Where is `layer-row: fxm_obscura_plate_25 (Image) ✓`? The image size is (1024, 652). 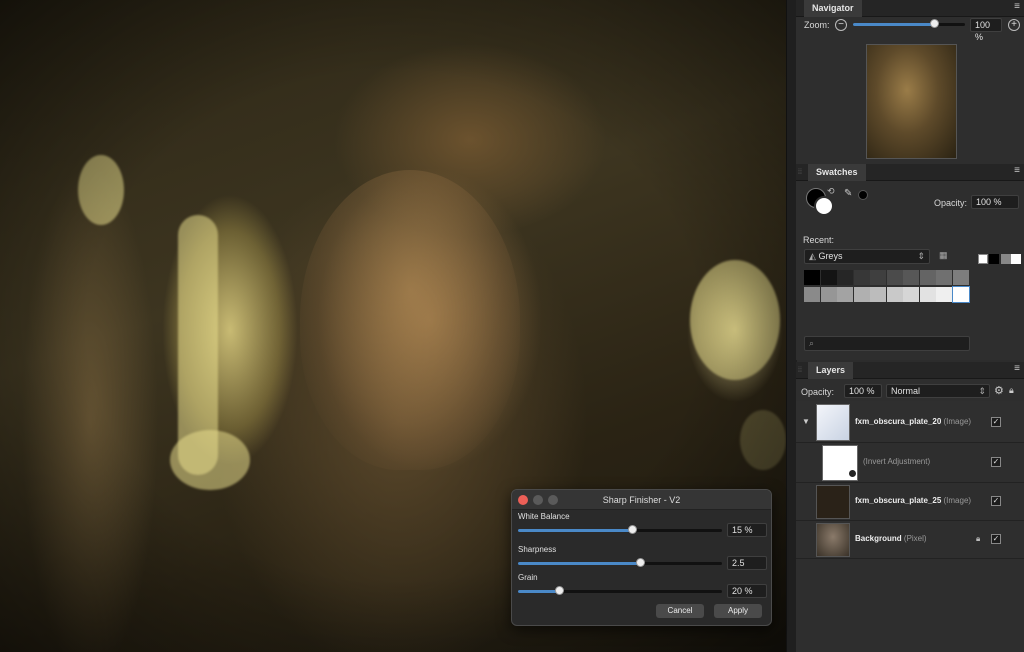
layer-row: fxm_obscura_plate_25 (Image) ✓ is located at coordinates (910, 502).